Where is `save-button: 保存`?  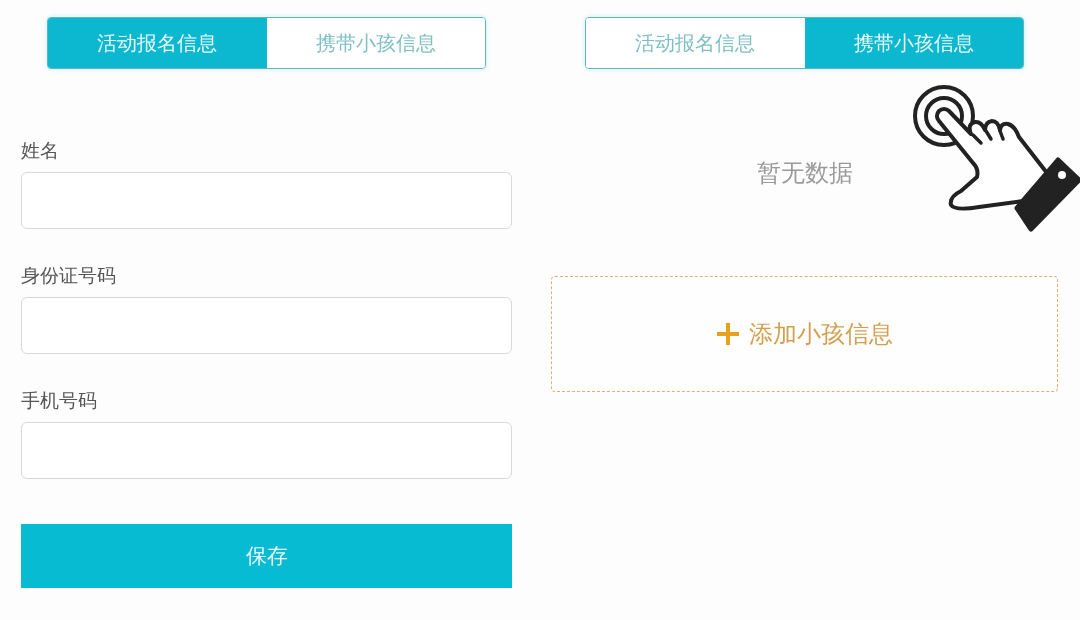 save-button: 保存 is located at coordinates (266, 556).